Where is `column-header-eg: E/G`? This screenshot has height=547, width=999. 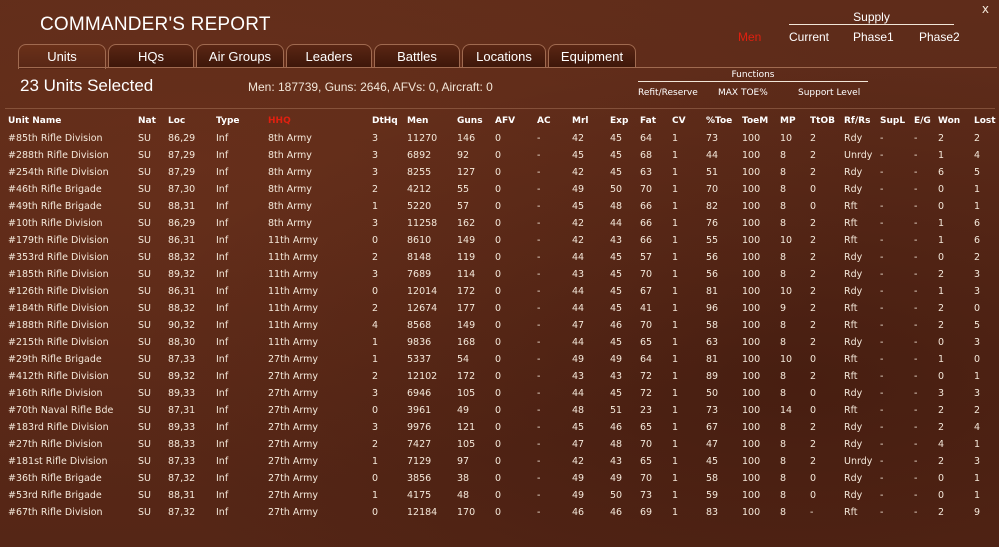 column-header-eg: E/G is located at coordinates (922, 121).